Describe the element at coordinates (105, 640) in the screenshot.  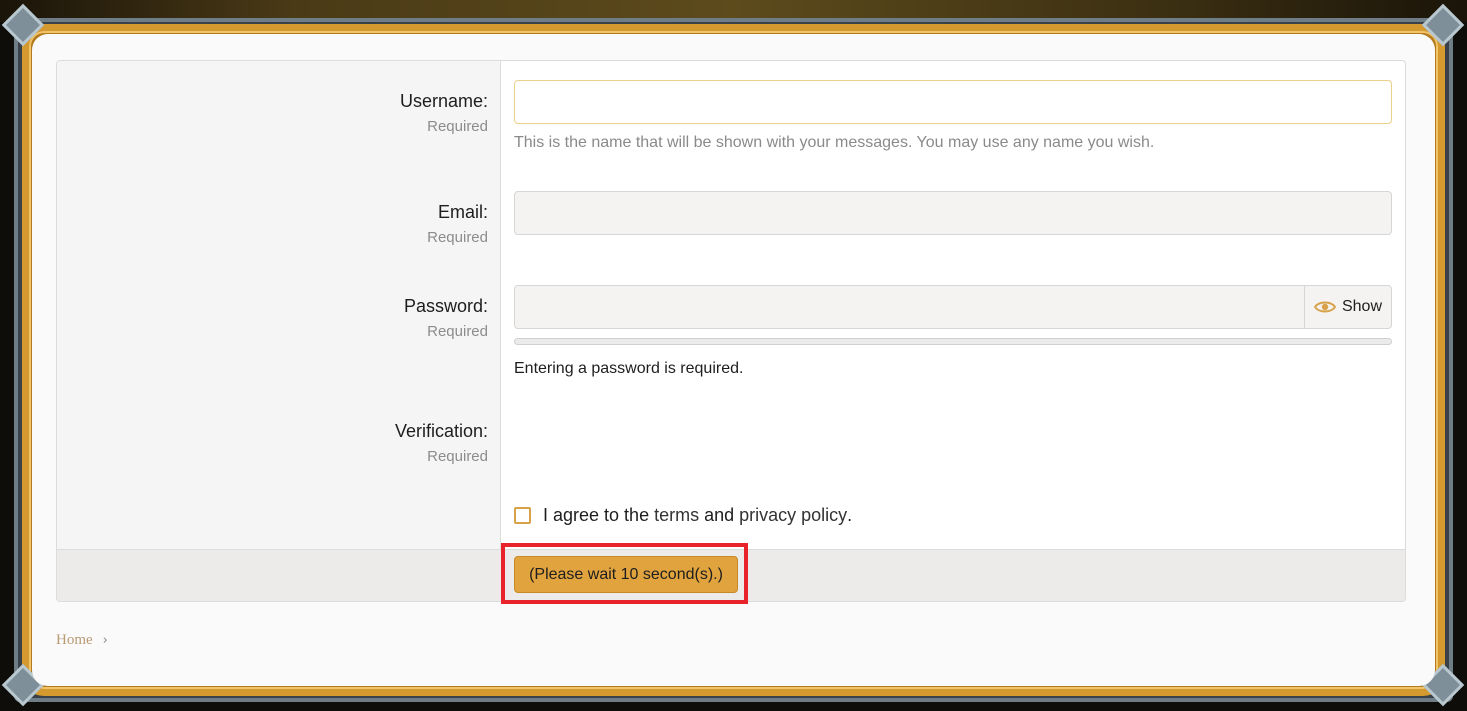
I see `chevron-right-icon: ›` at that location.